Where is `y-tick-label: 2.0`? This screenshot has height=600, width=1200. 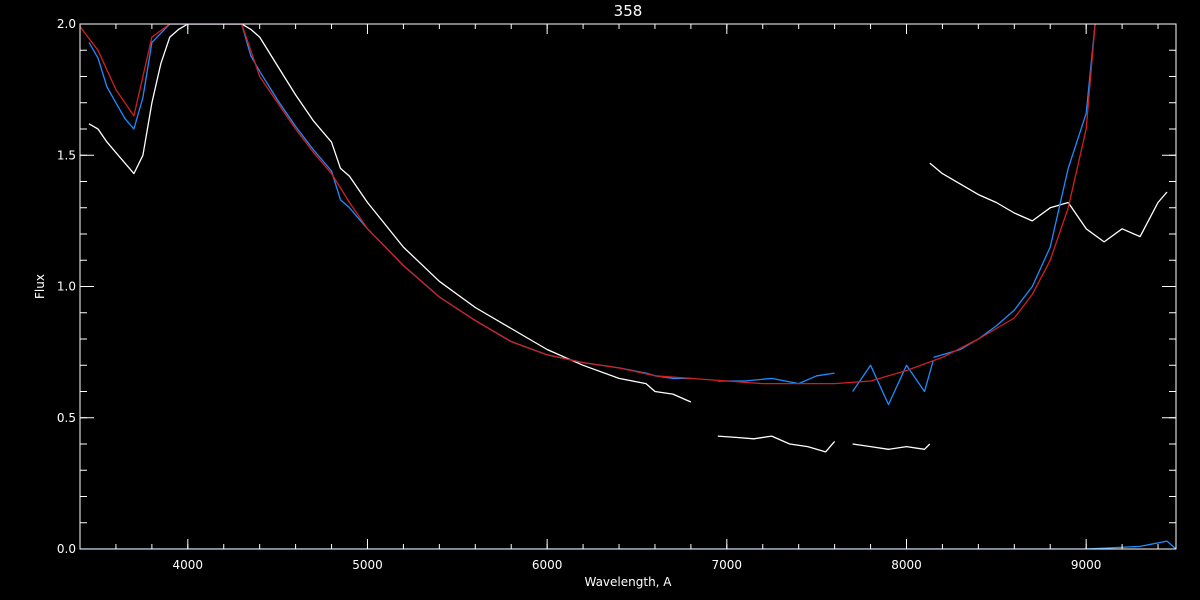
y-tick-label: 2.0 is located at coordinates (66, 24).